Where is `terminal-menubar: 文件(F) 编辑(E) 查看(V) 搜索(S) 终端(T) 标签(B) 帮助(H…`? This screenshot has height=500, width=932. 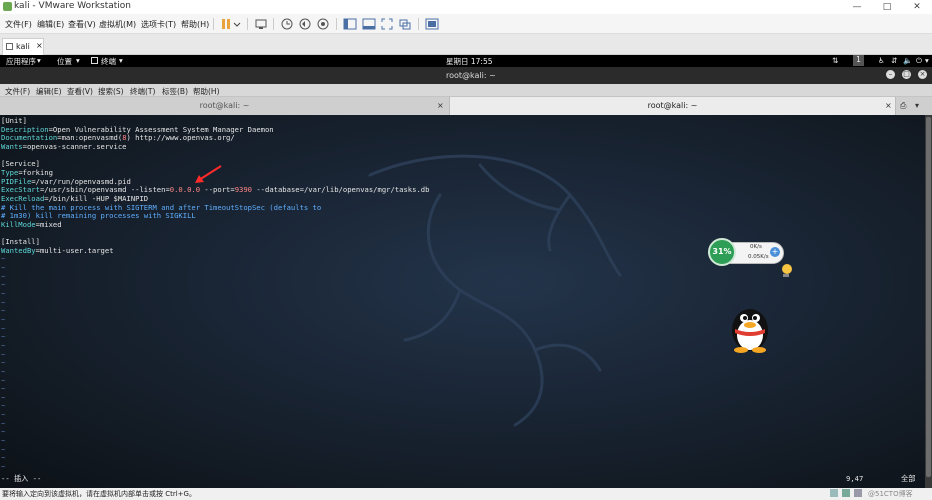 terminal-menubar: 文件(F) 编辑(E) 查看(V) 搜索(S) 终端(T) 标签(B) 帮助(H… is located at coordinates (466, 90).